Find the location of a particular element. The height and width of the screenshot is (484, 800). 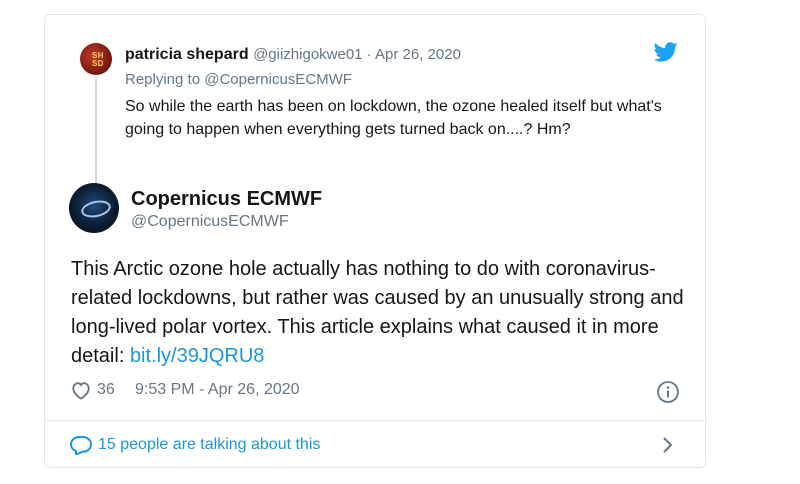

reply-author-handle: @giizhigokwe01 is located at coordinates (307, 54).